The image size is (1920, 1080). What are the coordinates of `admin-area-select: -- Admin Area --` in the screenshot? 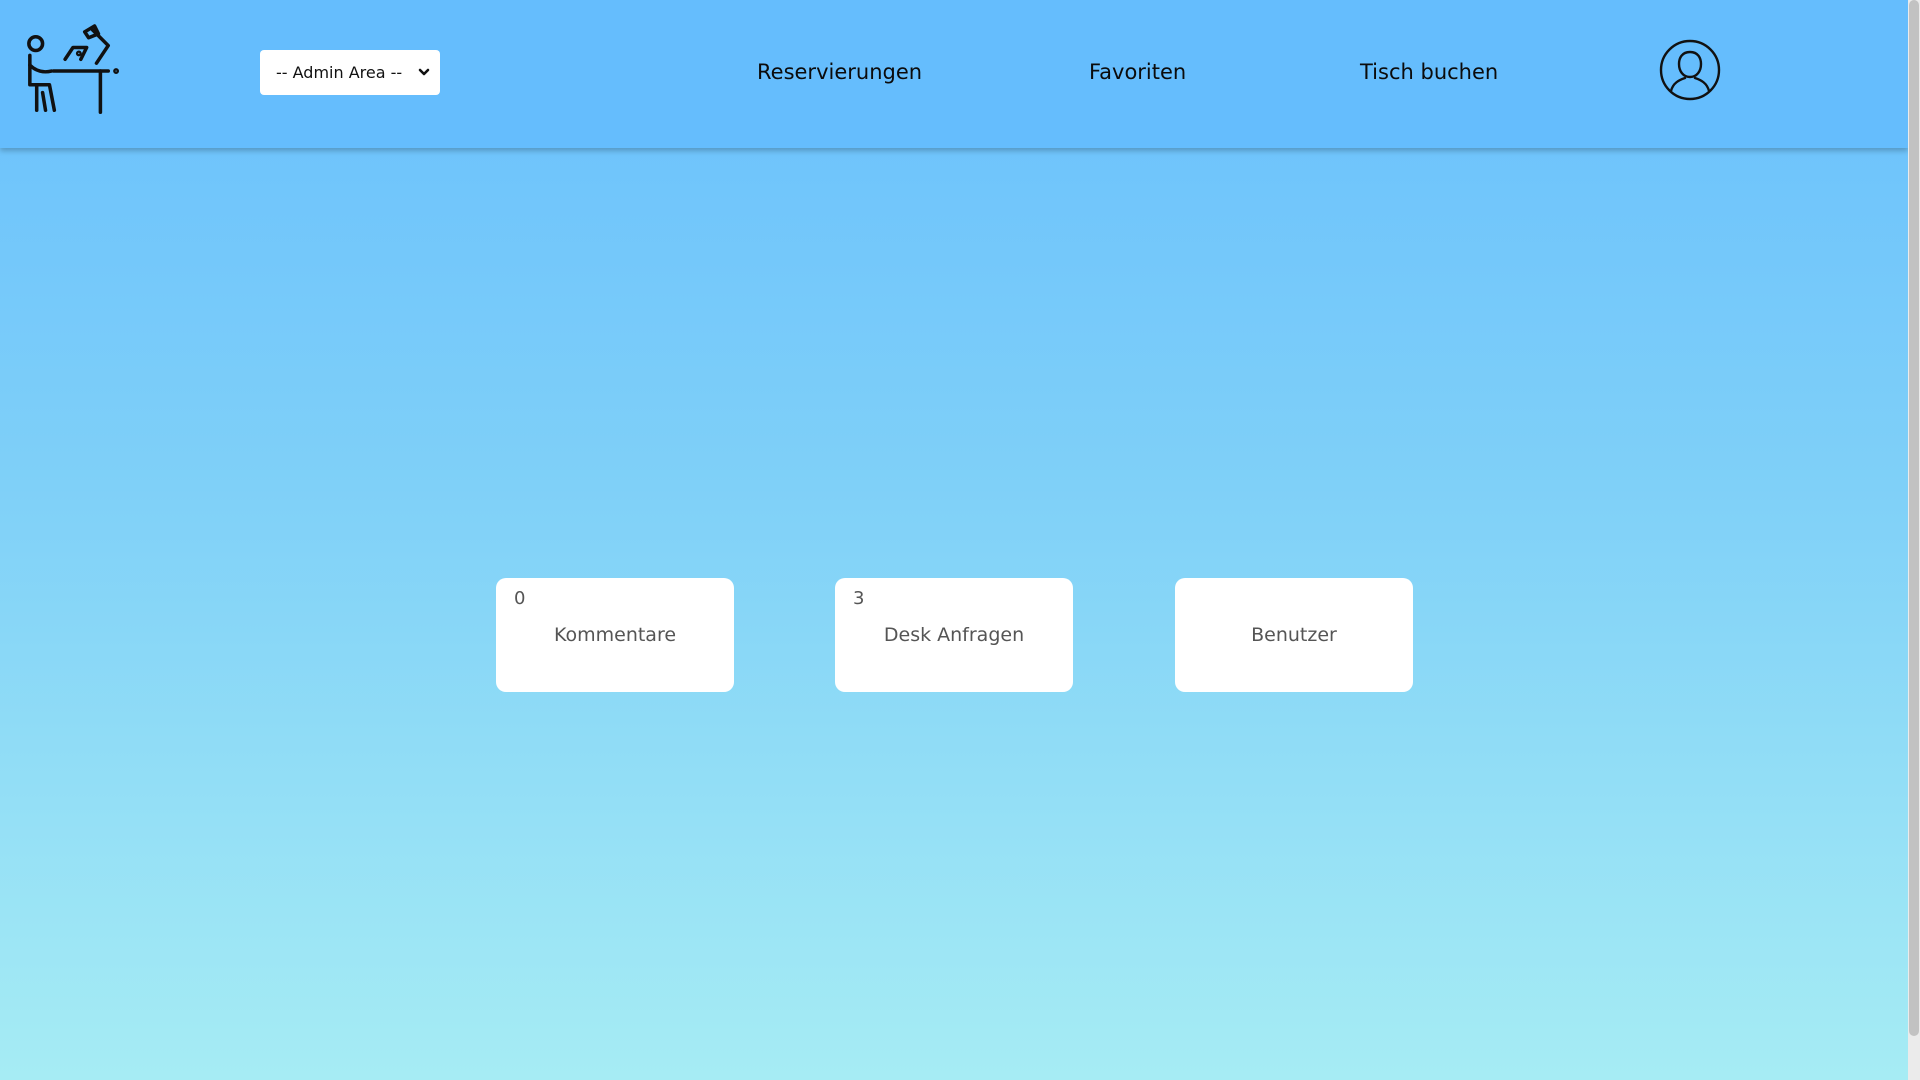 It's located at (350, 72).